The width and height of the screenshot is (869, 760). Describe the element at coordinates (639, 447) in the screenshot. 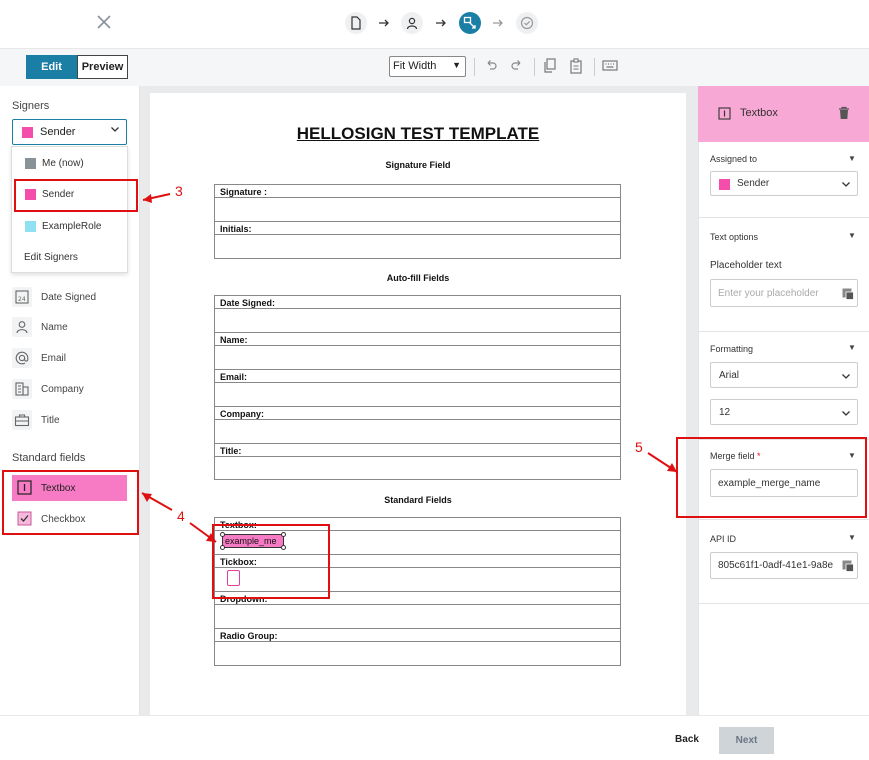

I see `annotation-label-5: 5` at that location.